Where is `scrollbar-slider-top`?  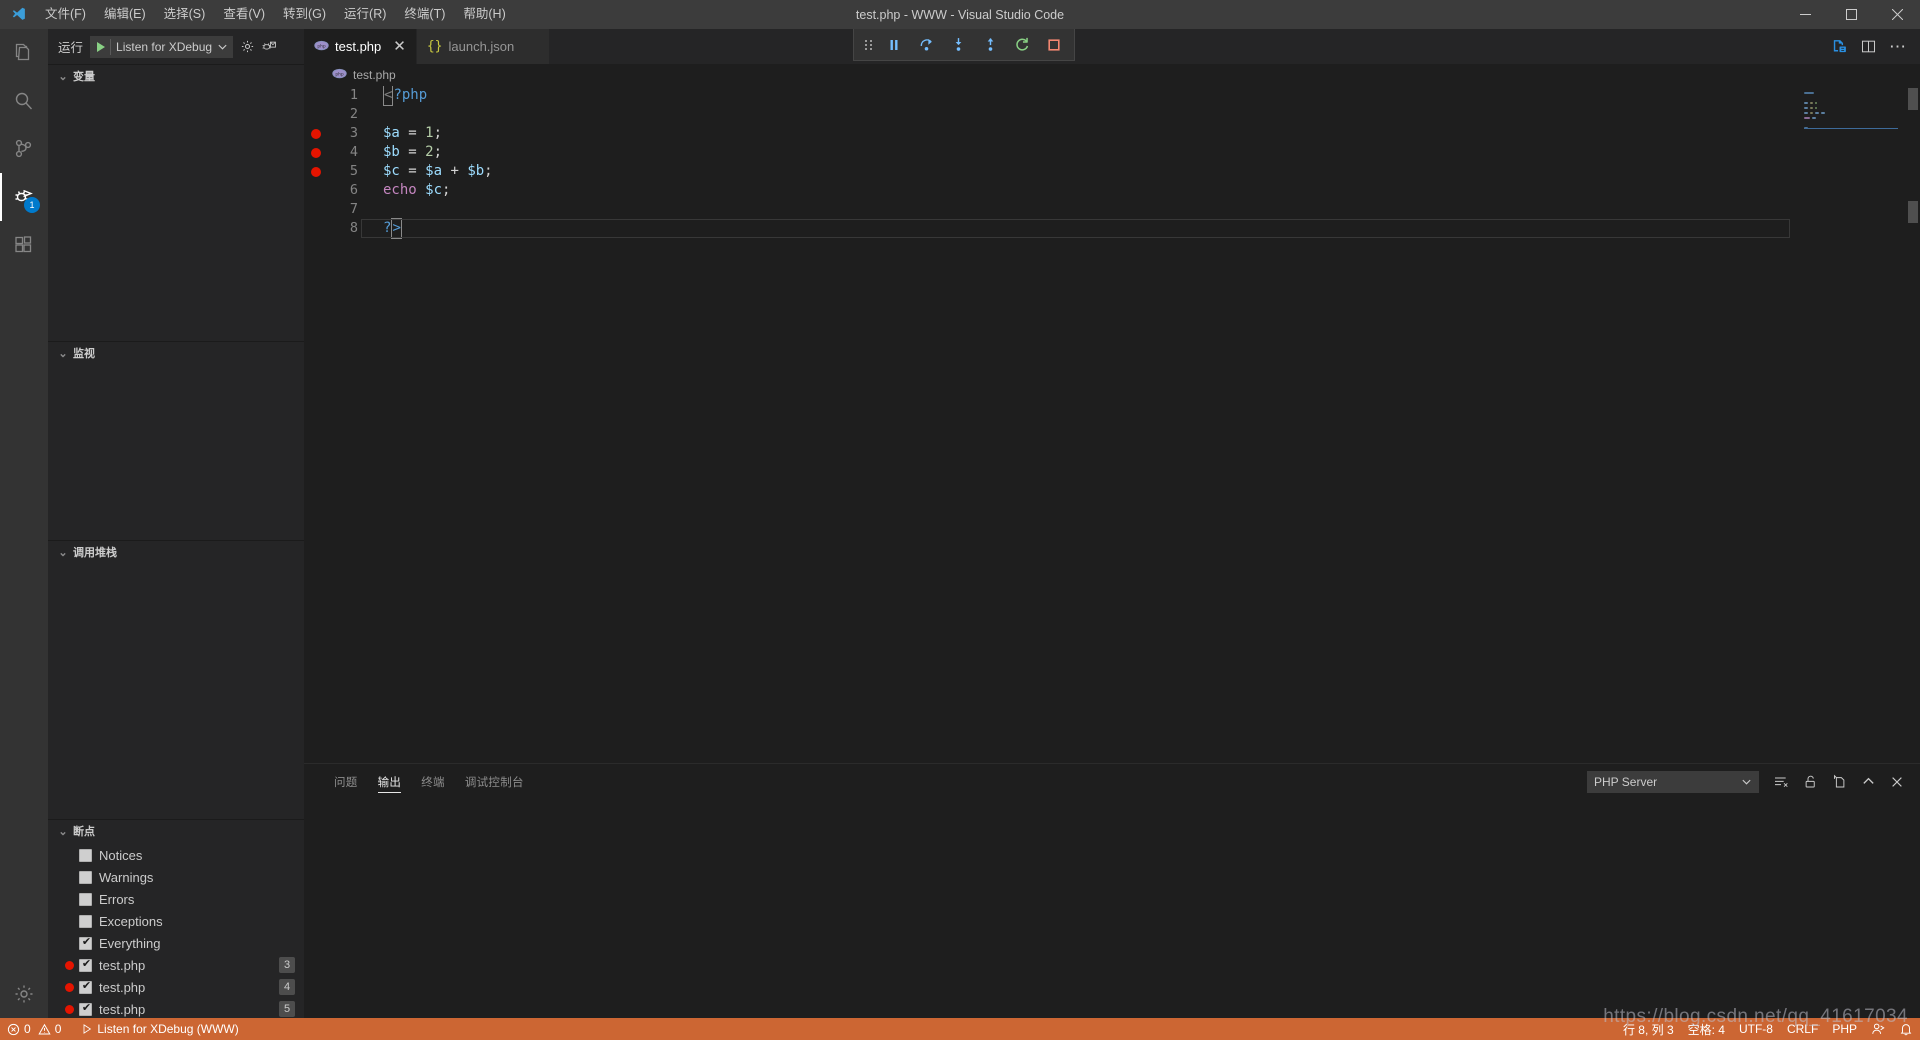 scrollbar-slider-top is located at coordinates (1913, 99).